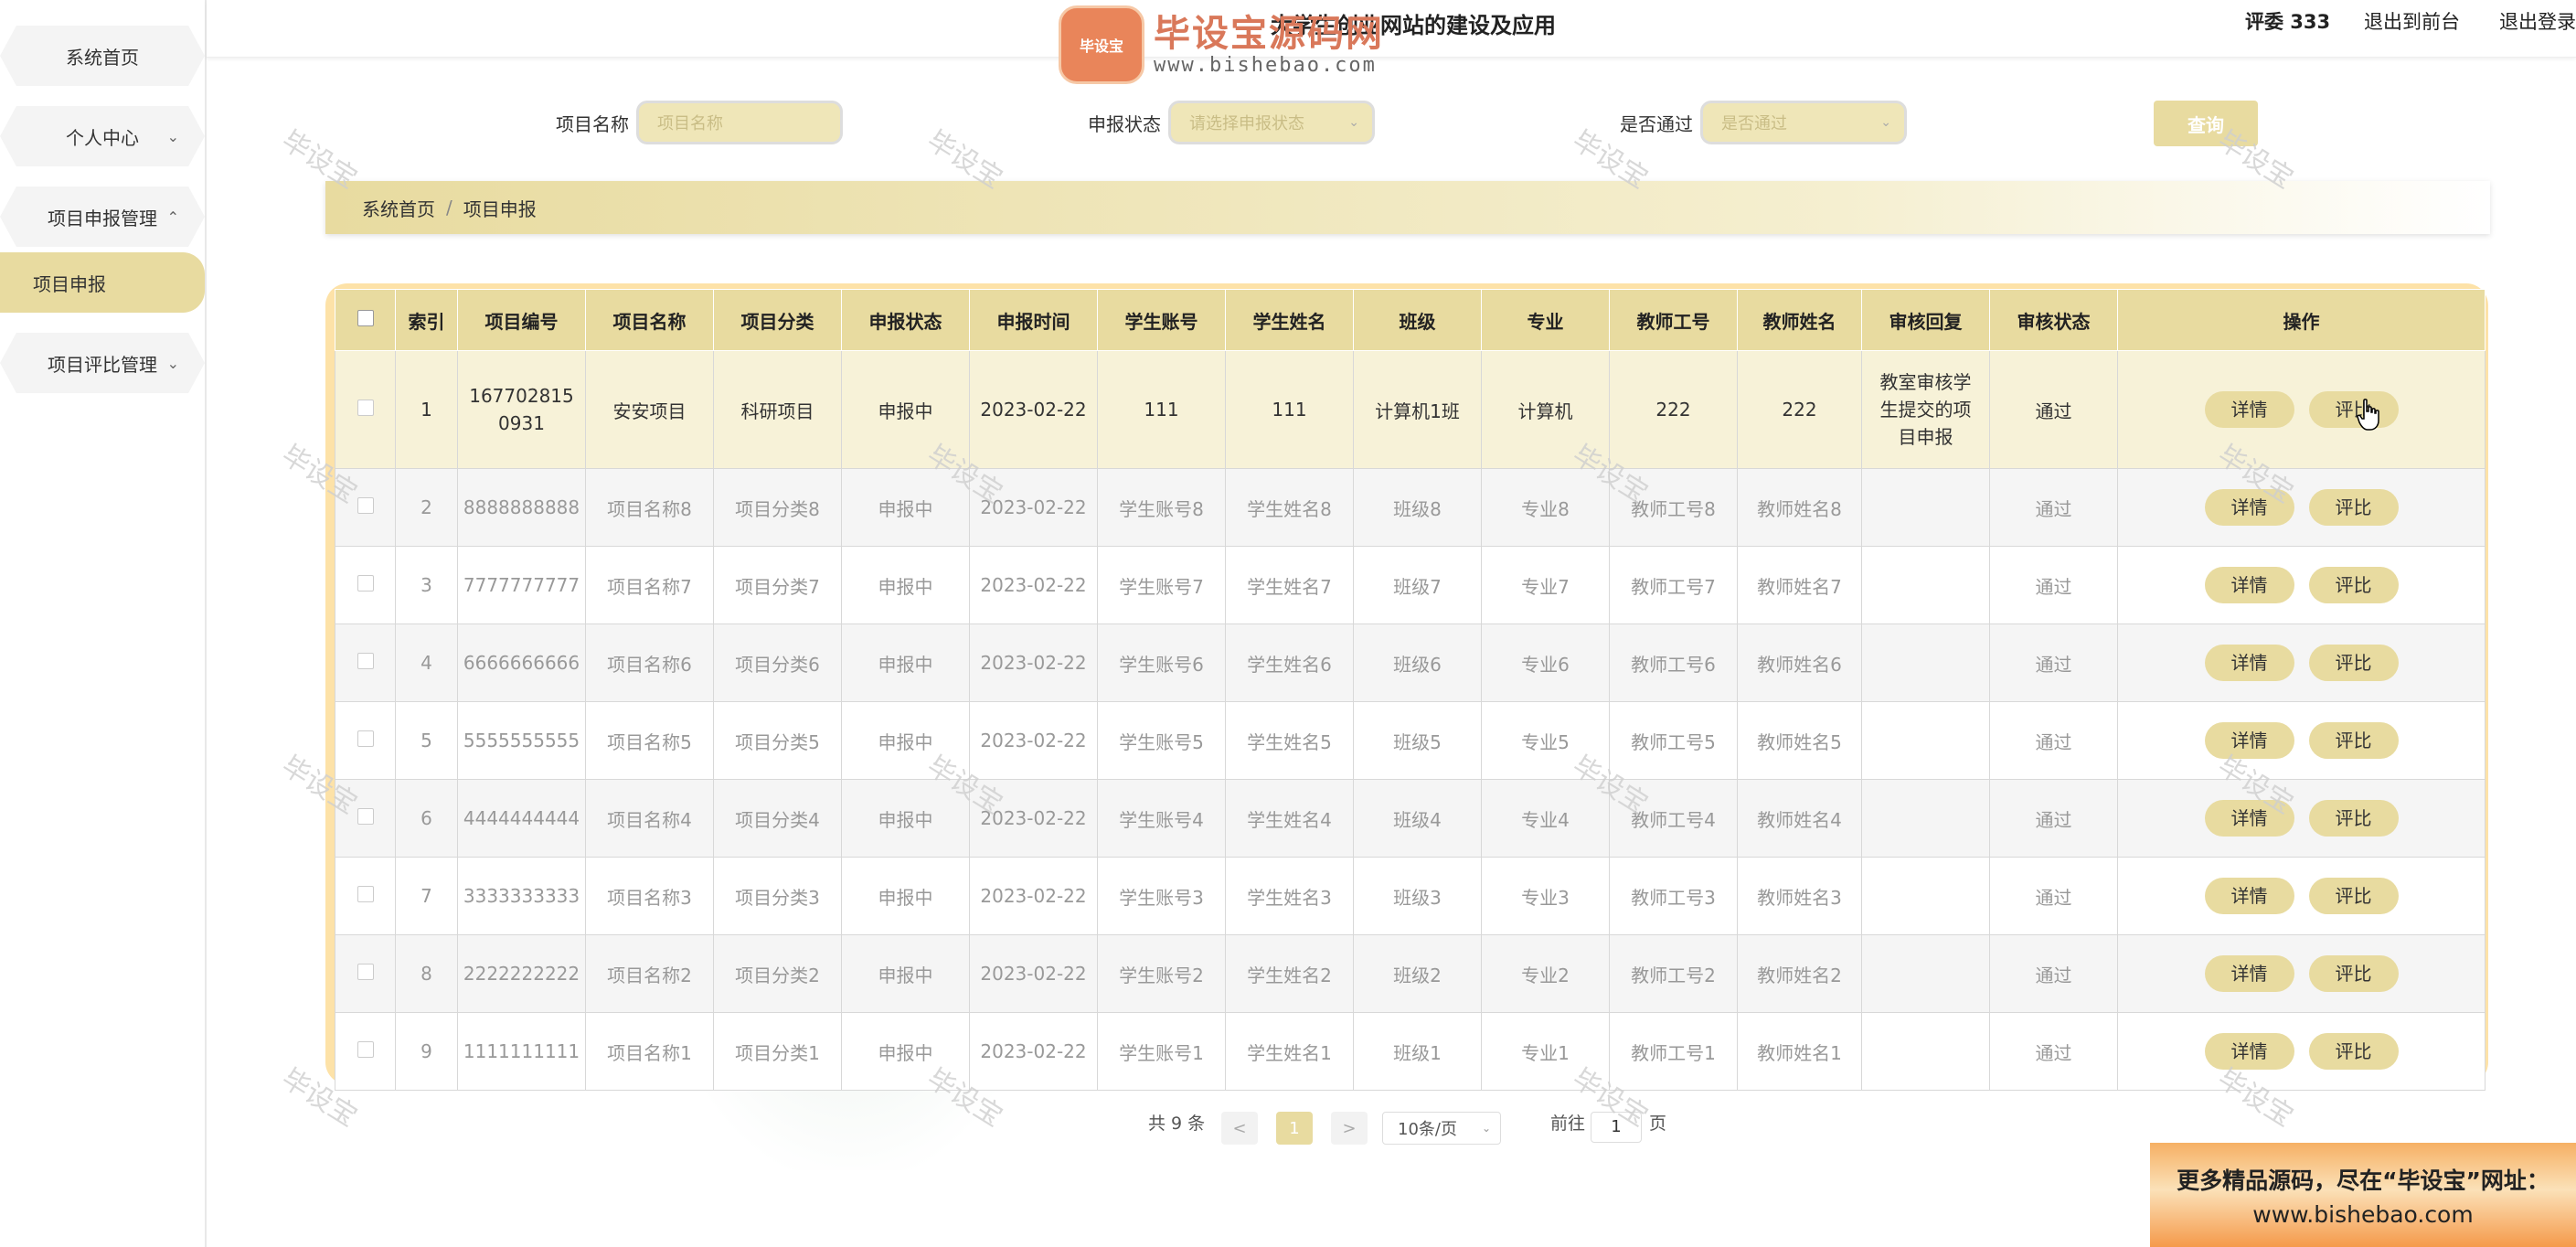  What do you see at coordinates (1161, 409) in the screenshot?
I see `table-cell: 111` at bounding box center [1161, 409].